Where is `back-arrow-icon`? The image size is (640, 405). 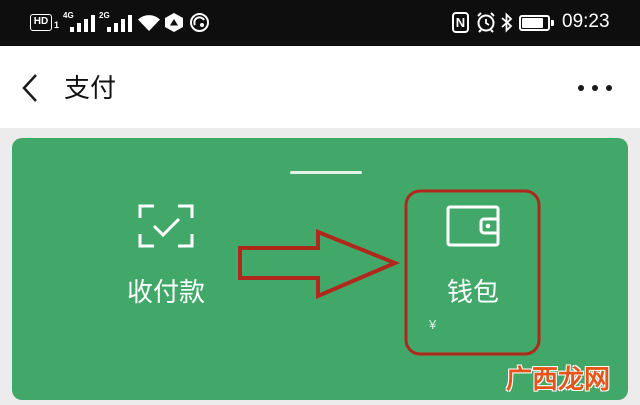
back-arrow-icon is located at coordinates (30, 88).